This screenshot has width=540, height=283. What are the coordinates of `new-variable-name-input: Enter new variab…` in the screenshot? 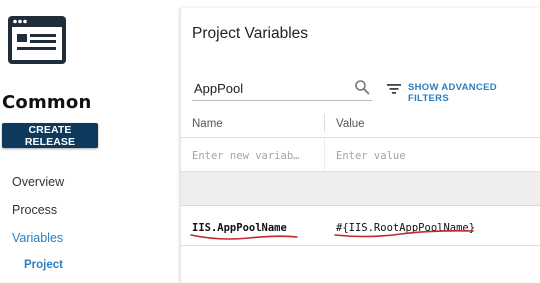 It's located at (245, 156).